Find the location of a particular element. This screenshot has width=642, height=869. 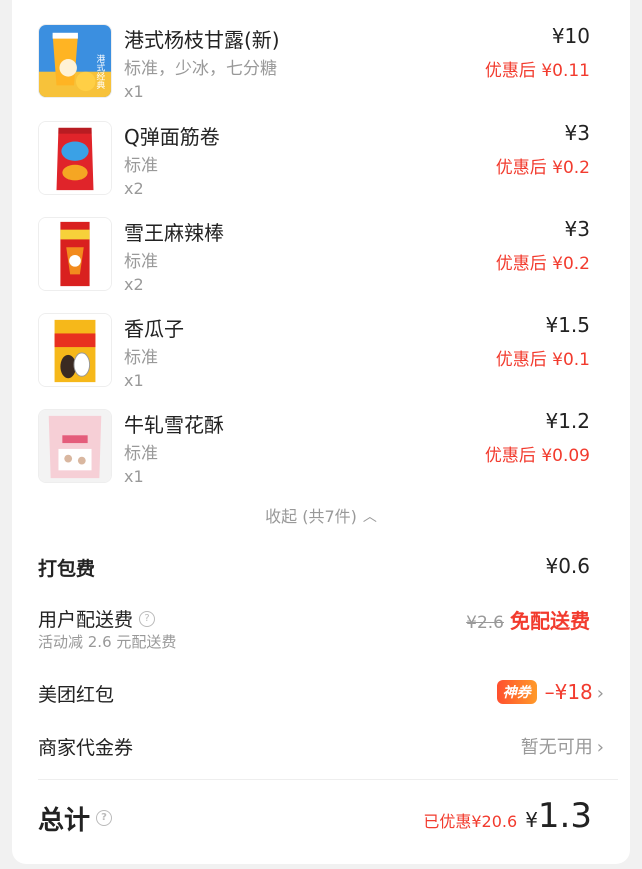

collapse-label: 收起 (共7件) is located at coordinates (311, 516).